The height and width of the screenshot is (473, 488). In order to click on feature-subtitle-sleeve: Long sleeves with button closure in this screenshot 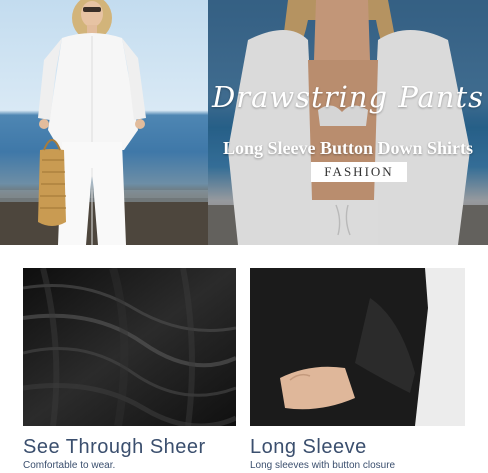, I will do `click(323, 465)`.